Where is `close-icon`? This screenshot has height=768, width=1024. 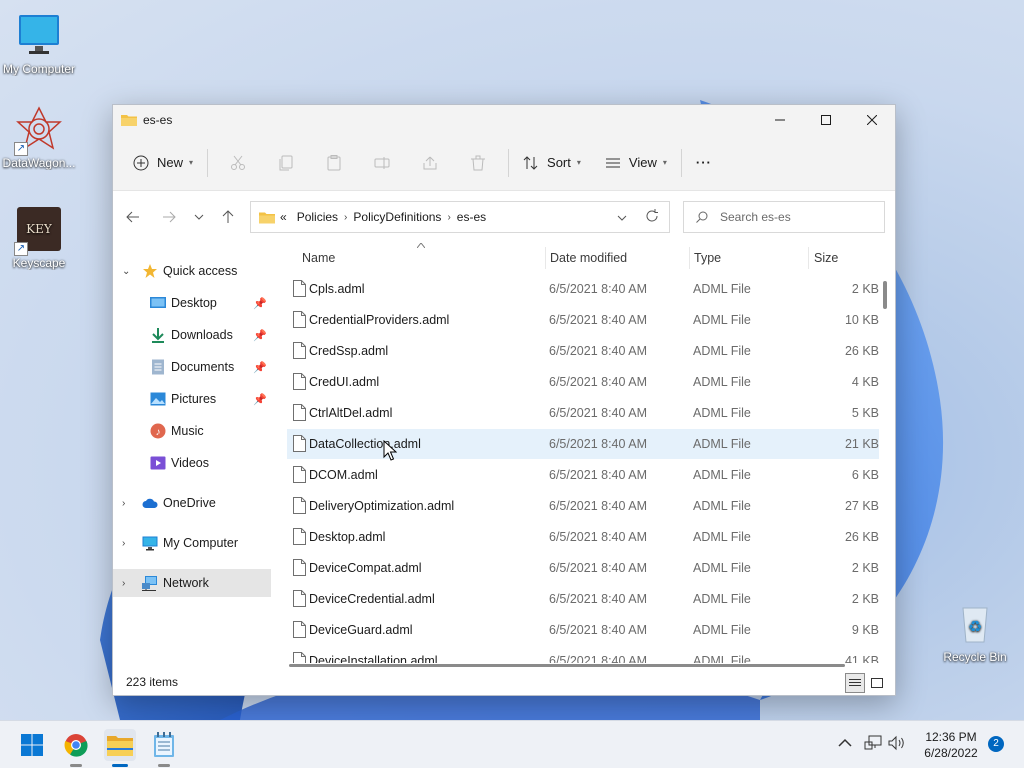
close-icon is located at coordinates (872, 120).